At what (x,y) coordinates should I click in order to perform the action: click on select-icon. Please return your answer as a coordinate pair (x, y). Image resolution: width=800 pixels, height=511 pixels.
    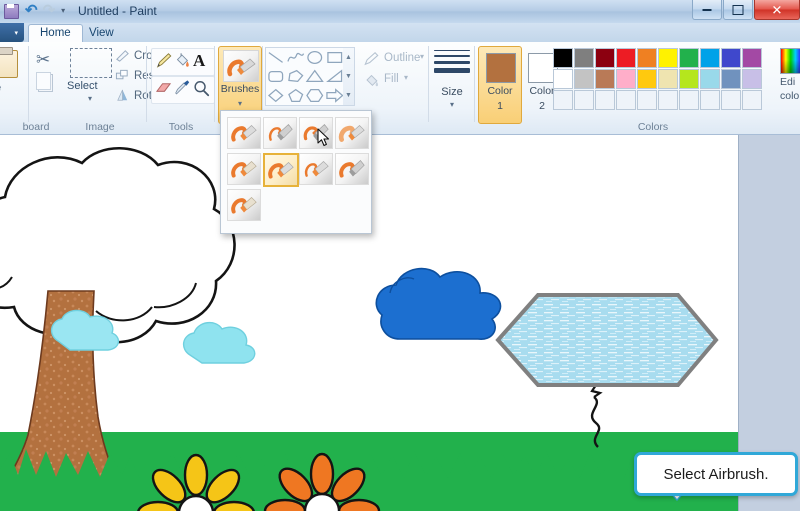
    Looking at the image, I should click on (91, 63).